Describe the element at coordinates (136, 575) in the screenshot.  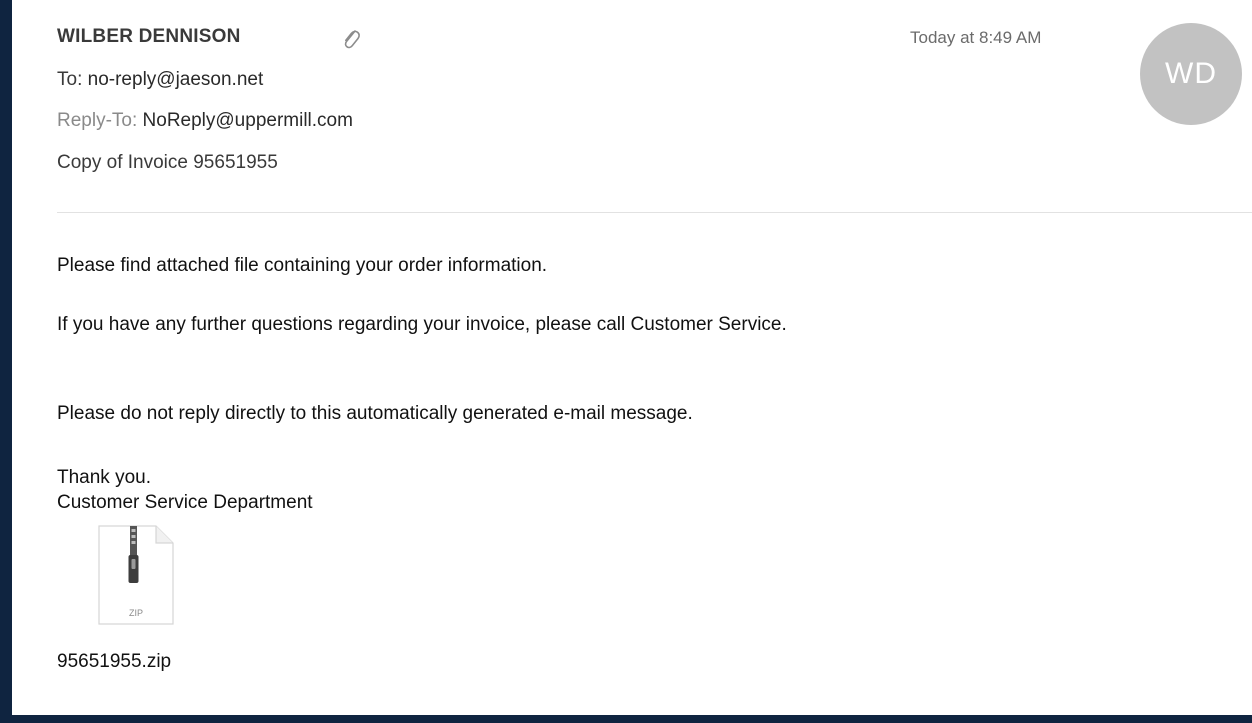
I see `zip-file-icon: ZIP` at that location.